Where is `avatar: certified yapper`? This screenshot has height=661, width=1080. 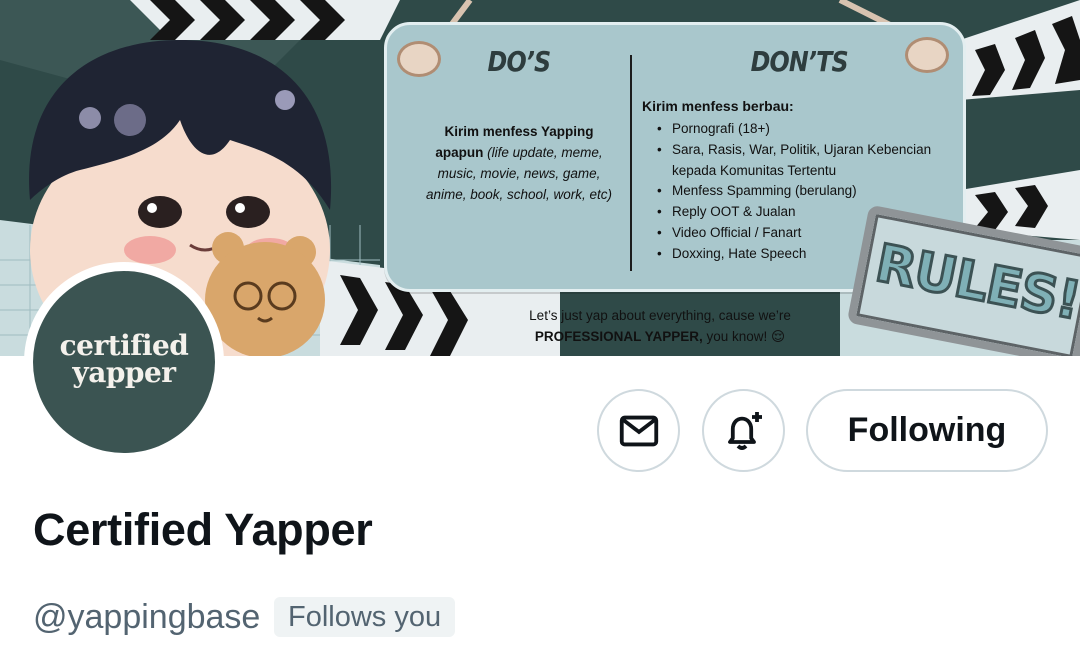
avatar: certified yapper is located at coordinates (124, 362).